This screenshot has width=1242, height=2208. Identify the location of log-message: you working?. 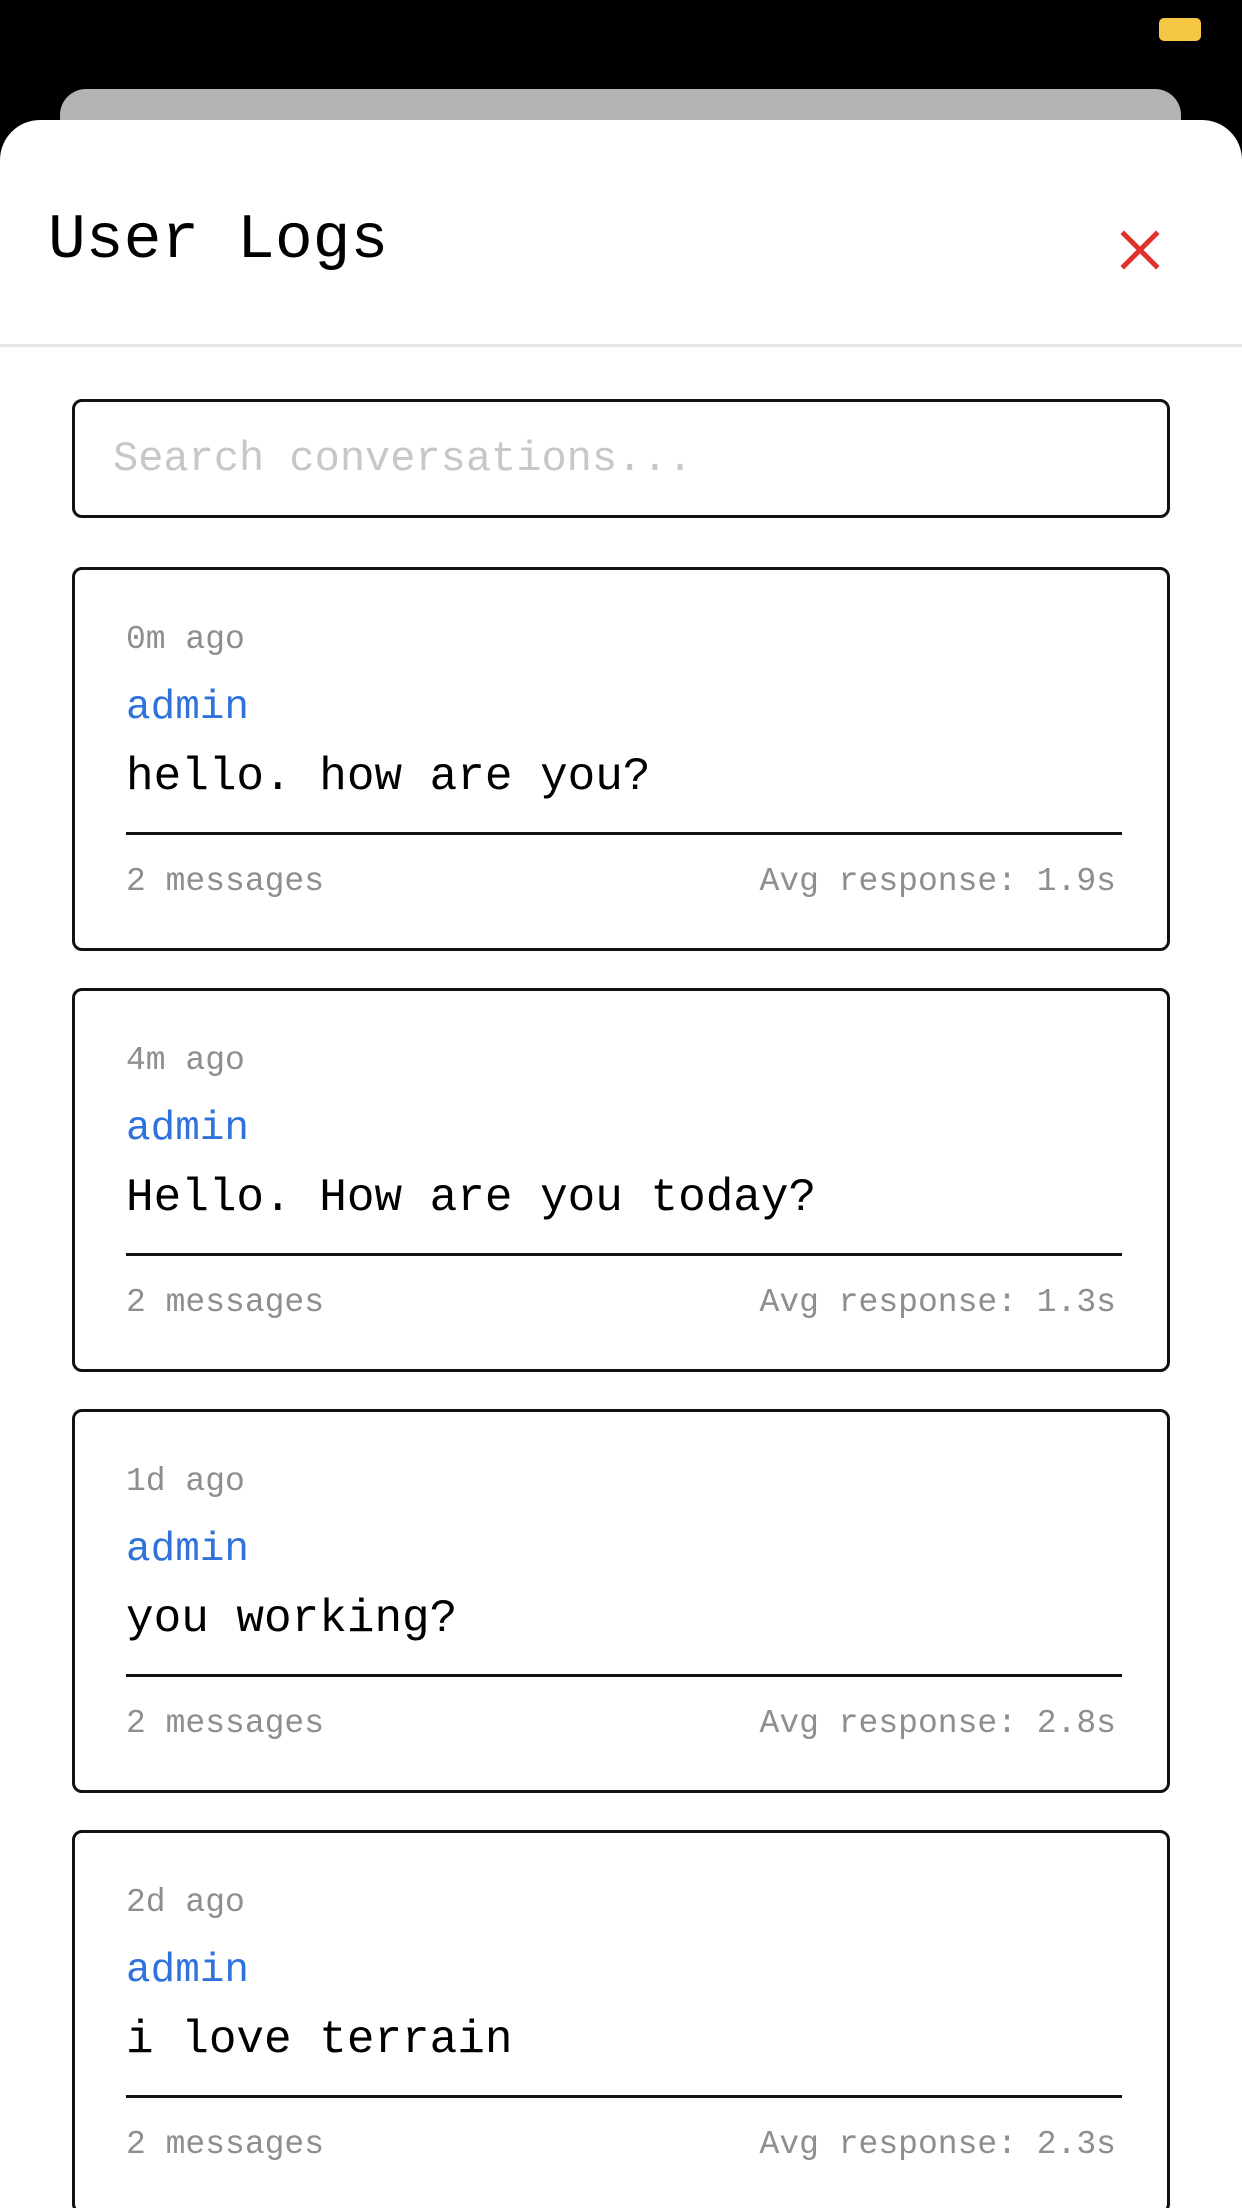
(292, 1619).